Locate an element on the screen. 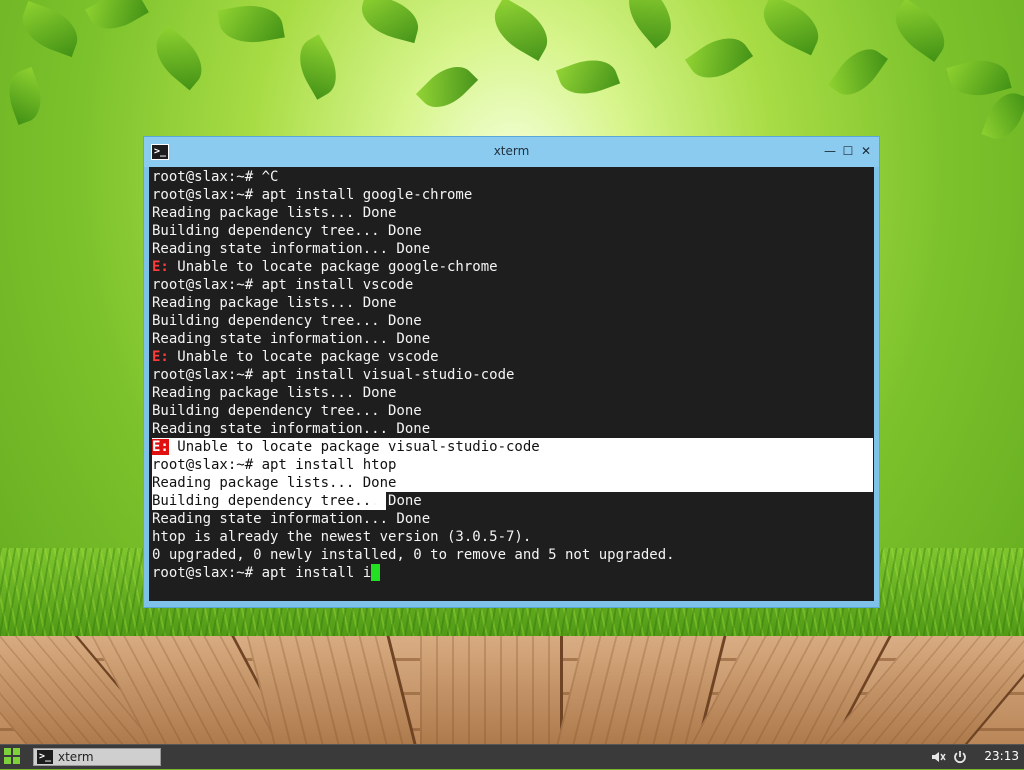 The height and width of the screenshot is (770, 1024). taskbar-item-xterm: >_ xterm is located at coordinates (97, 757).